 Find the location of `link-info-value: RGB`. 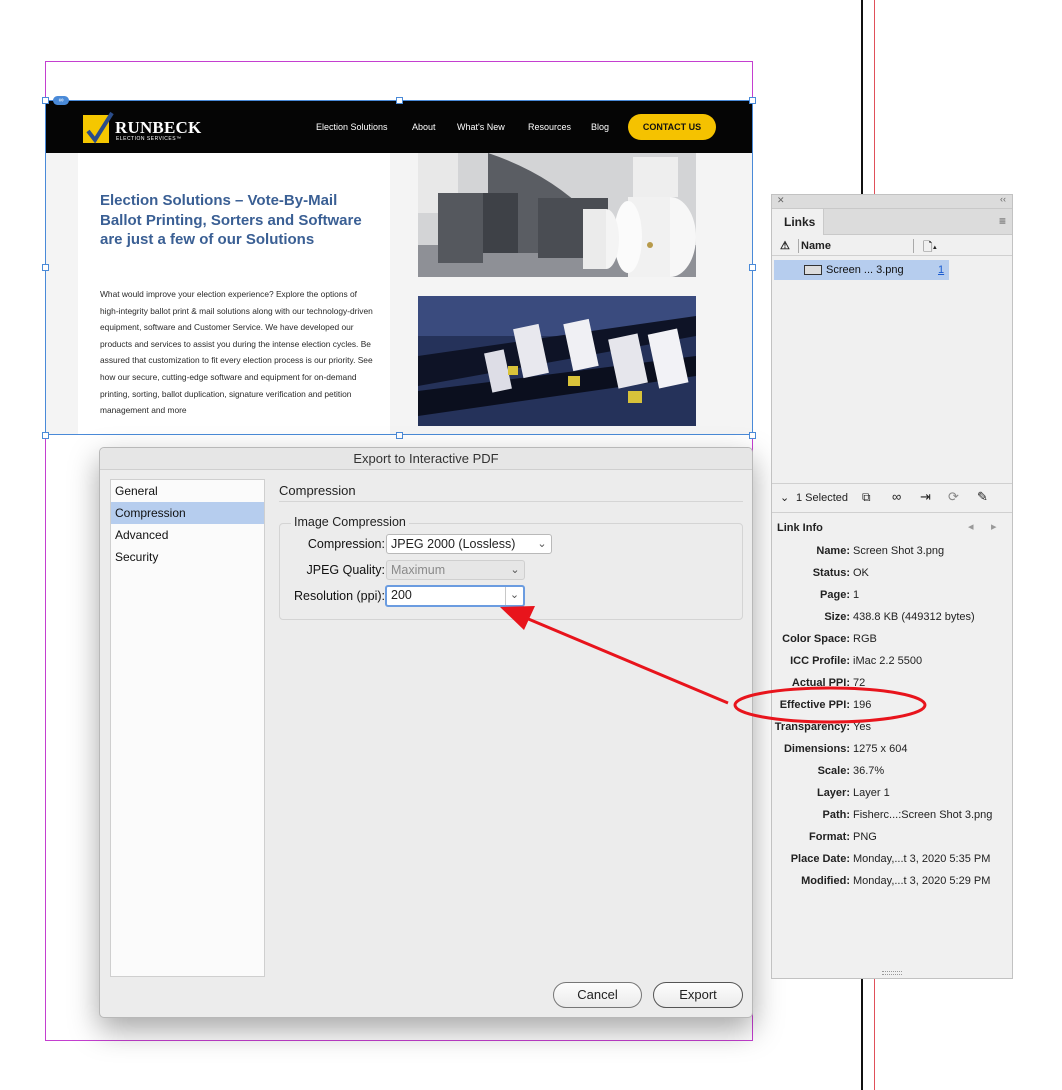

link-info-value: RGB is located at coordinates (865, 639).